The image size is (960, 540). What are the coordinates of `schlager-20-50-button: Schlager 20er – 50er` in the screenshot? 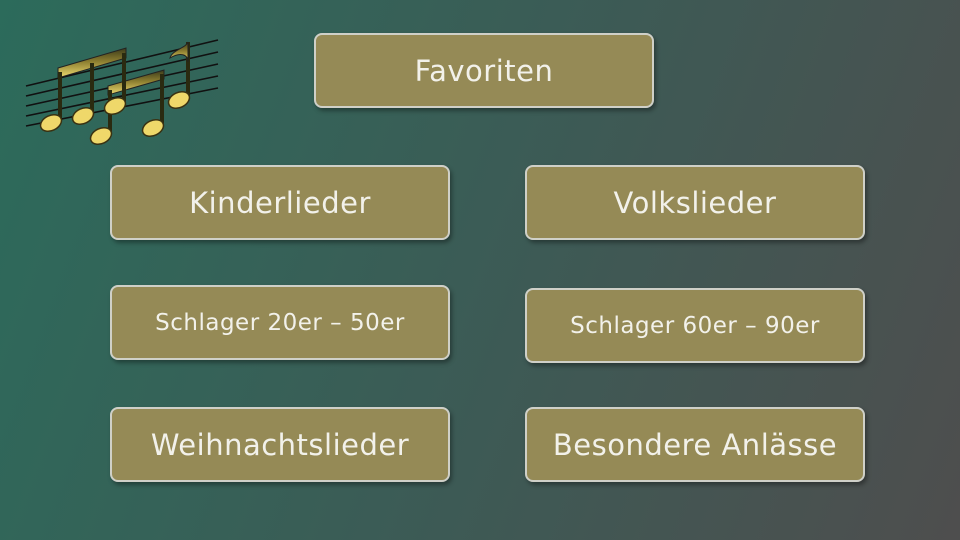 It's located at (280, 322).